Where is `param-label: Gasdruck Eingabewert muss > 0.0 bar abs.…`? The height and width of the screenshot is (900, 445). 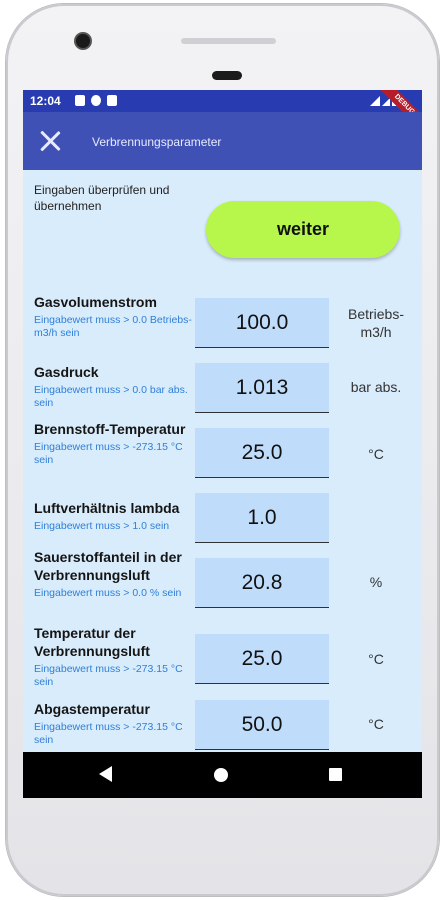
param-label: Gasdruck Eingabewert muss > 0.0 bar abs.… is located at coordinates (114, 386).